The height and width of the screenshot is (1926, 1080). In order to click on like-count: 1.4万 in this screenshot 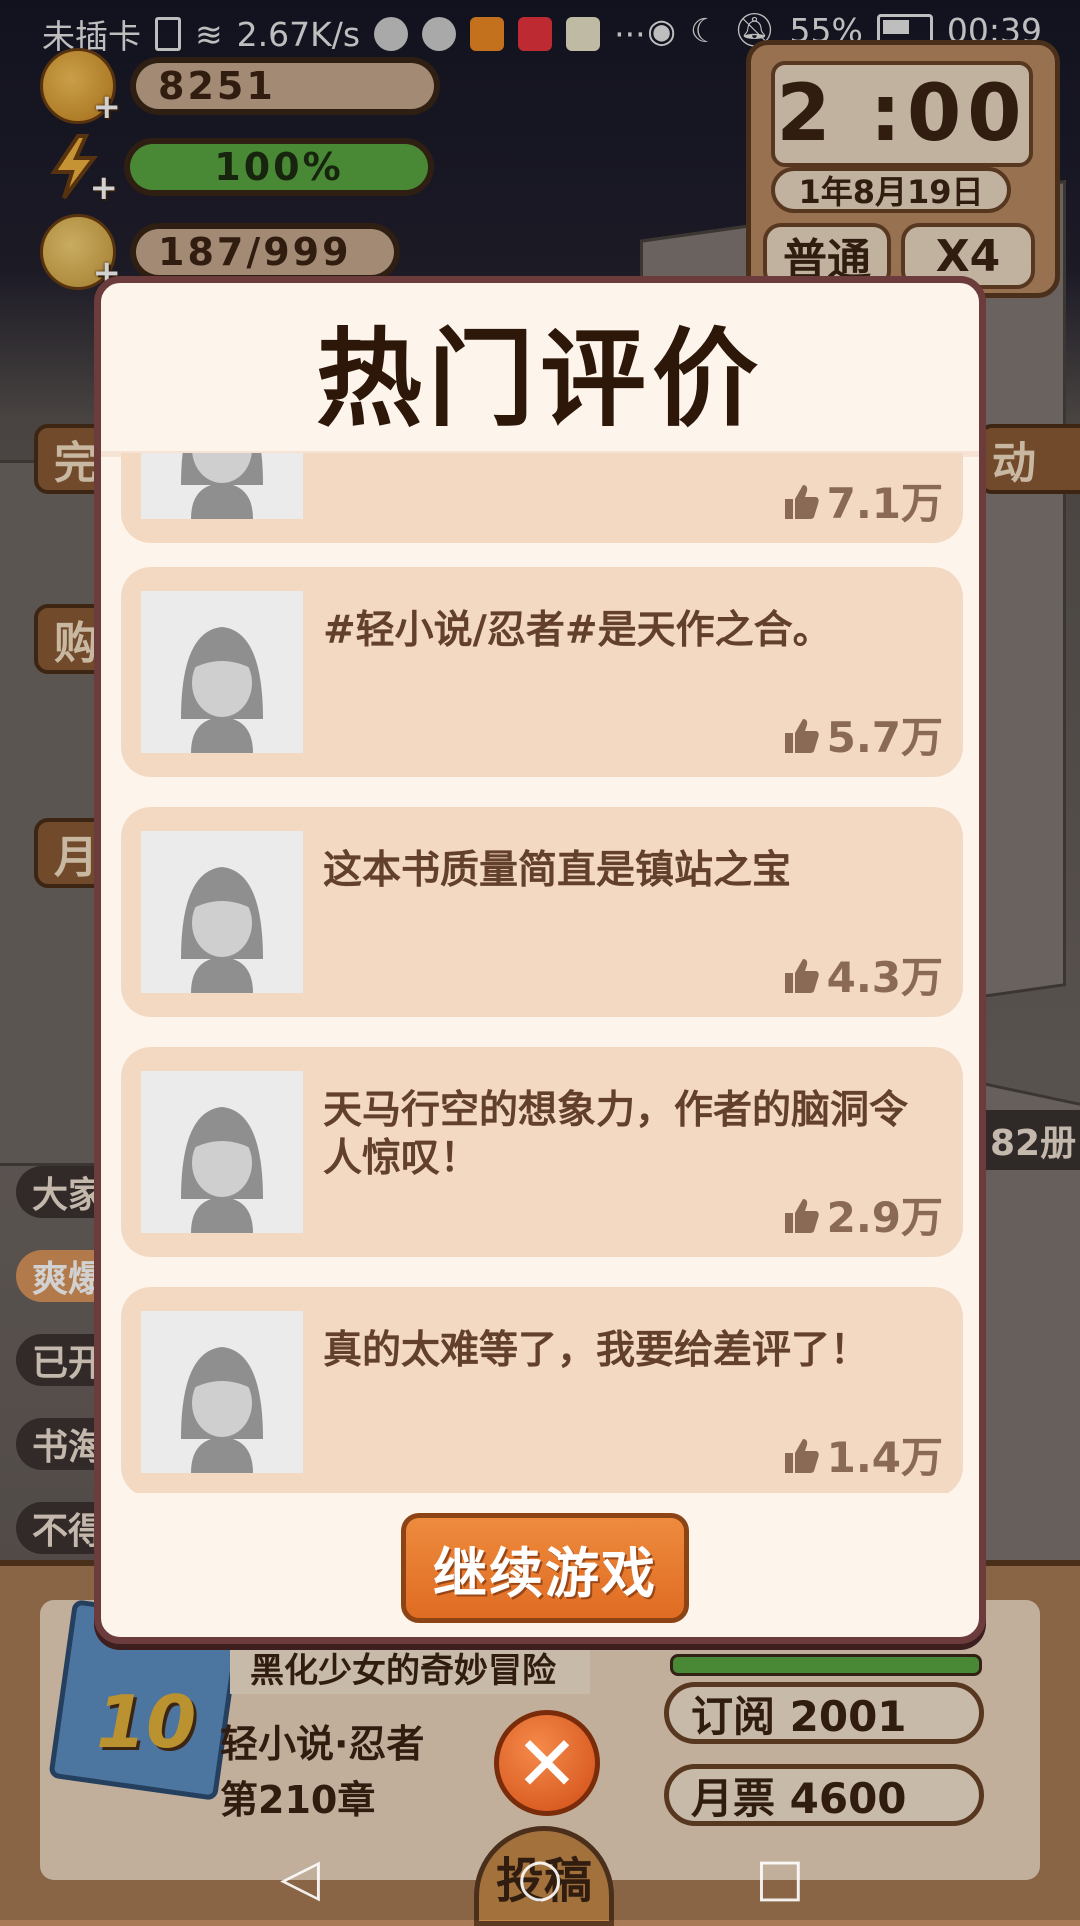, I will do `click(862, 1454)`.